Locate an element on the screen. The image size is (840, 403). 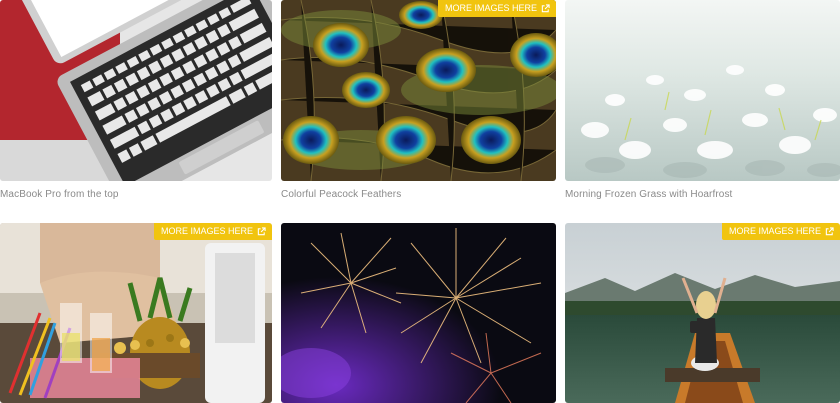
fireworks-thumbnail is located at coordinates (418, 313).